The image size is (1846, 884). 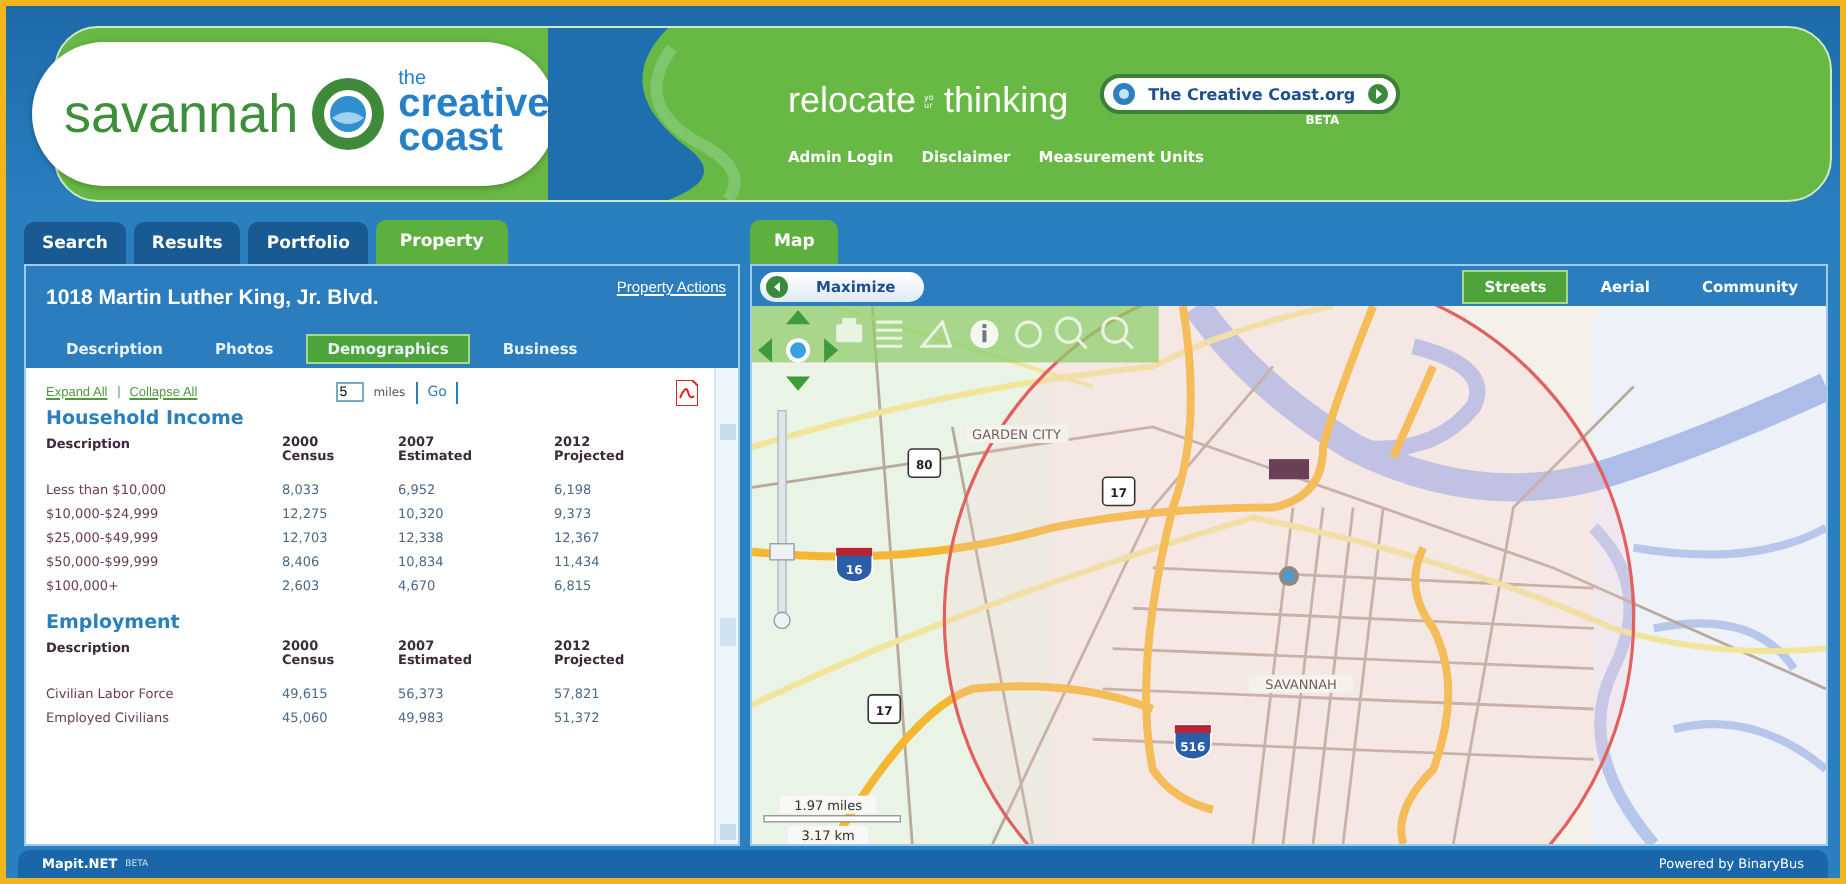 What do you see at coordinates (187, 243) in the screenshot?
I see `panel-tab: Results` at bounding box center [187, 243].